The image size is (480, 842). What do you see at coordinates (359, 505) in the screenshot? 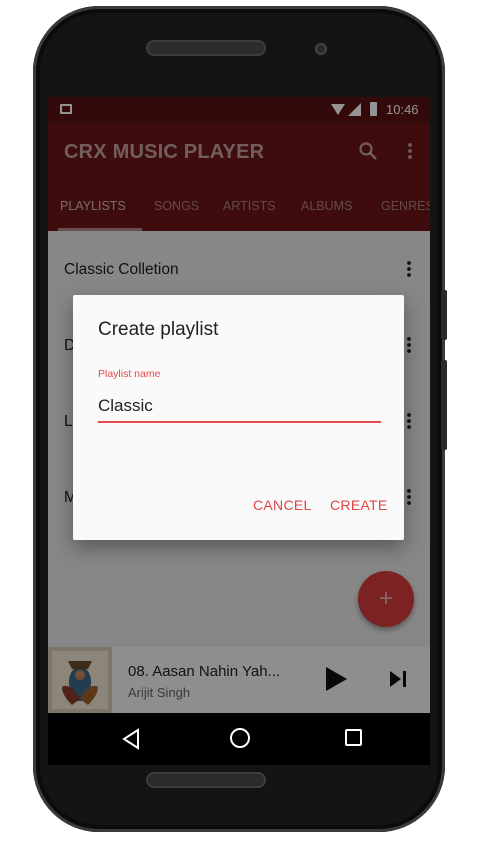
I see `create-button: CREATE` at bounding box center [359, 505].